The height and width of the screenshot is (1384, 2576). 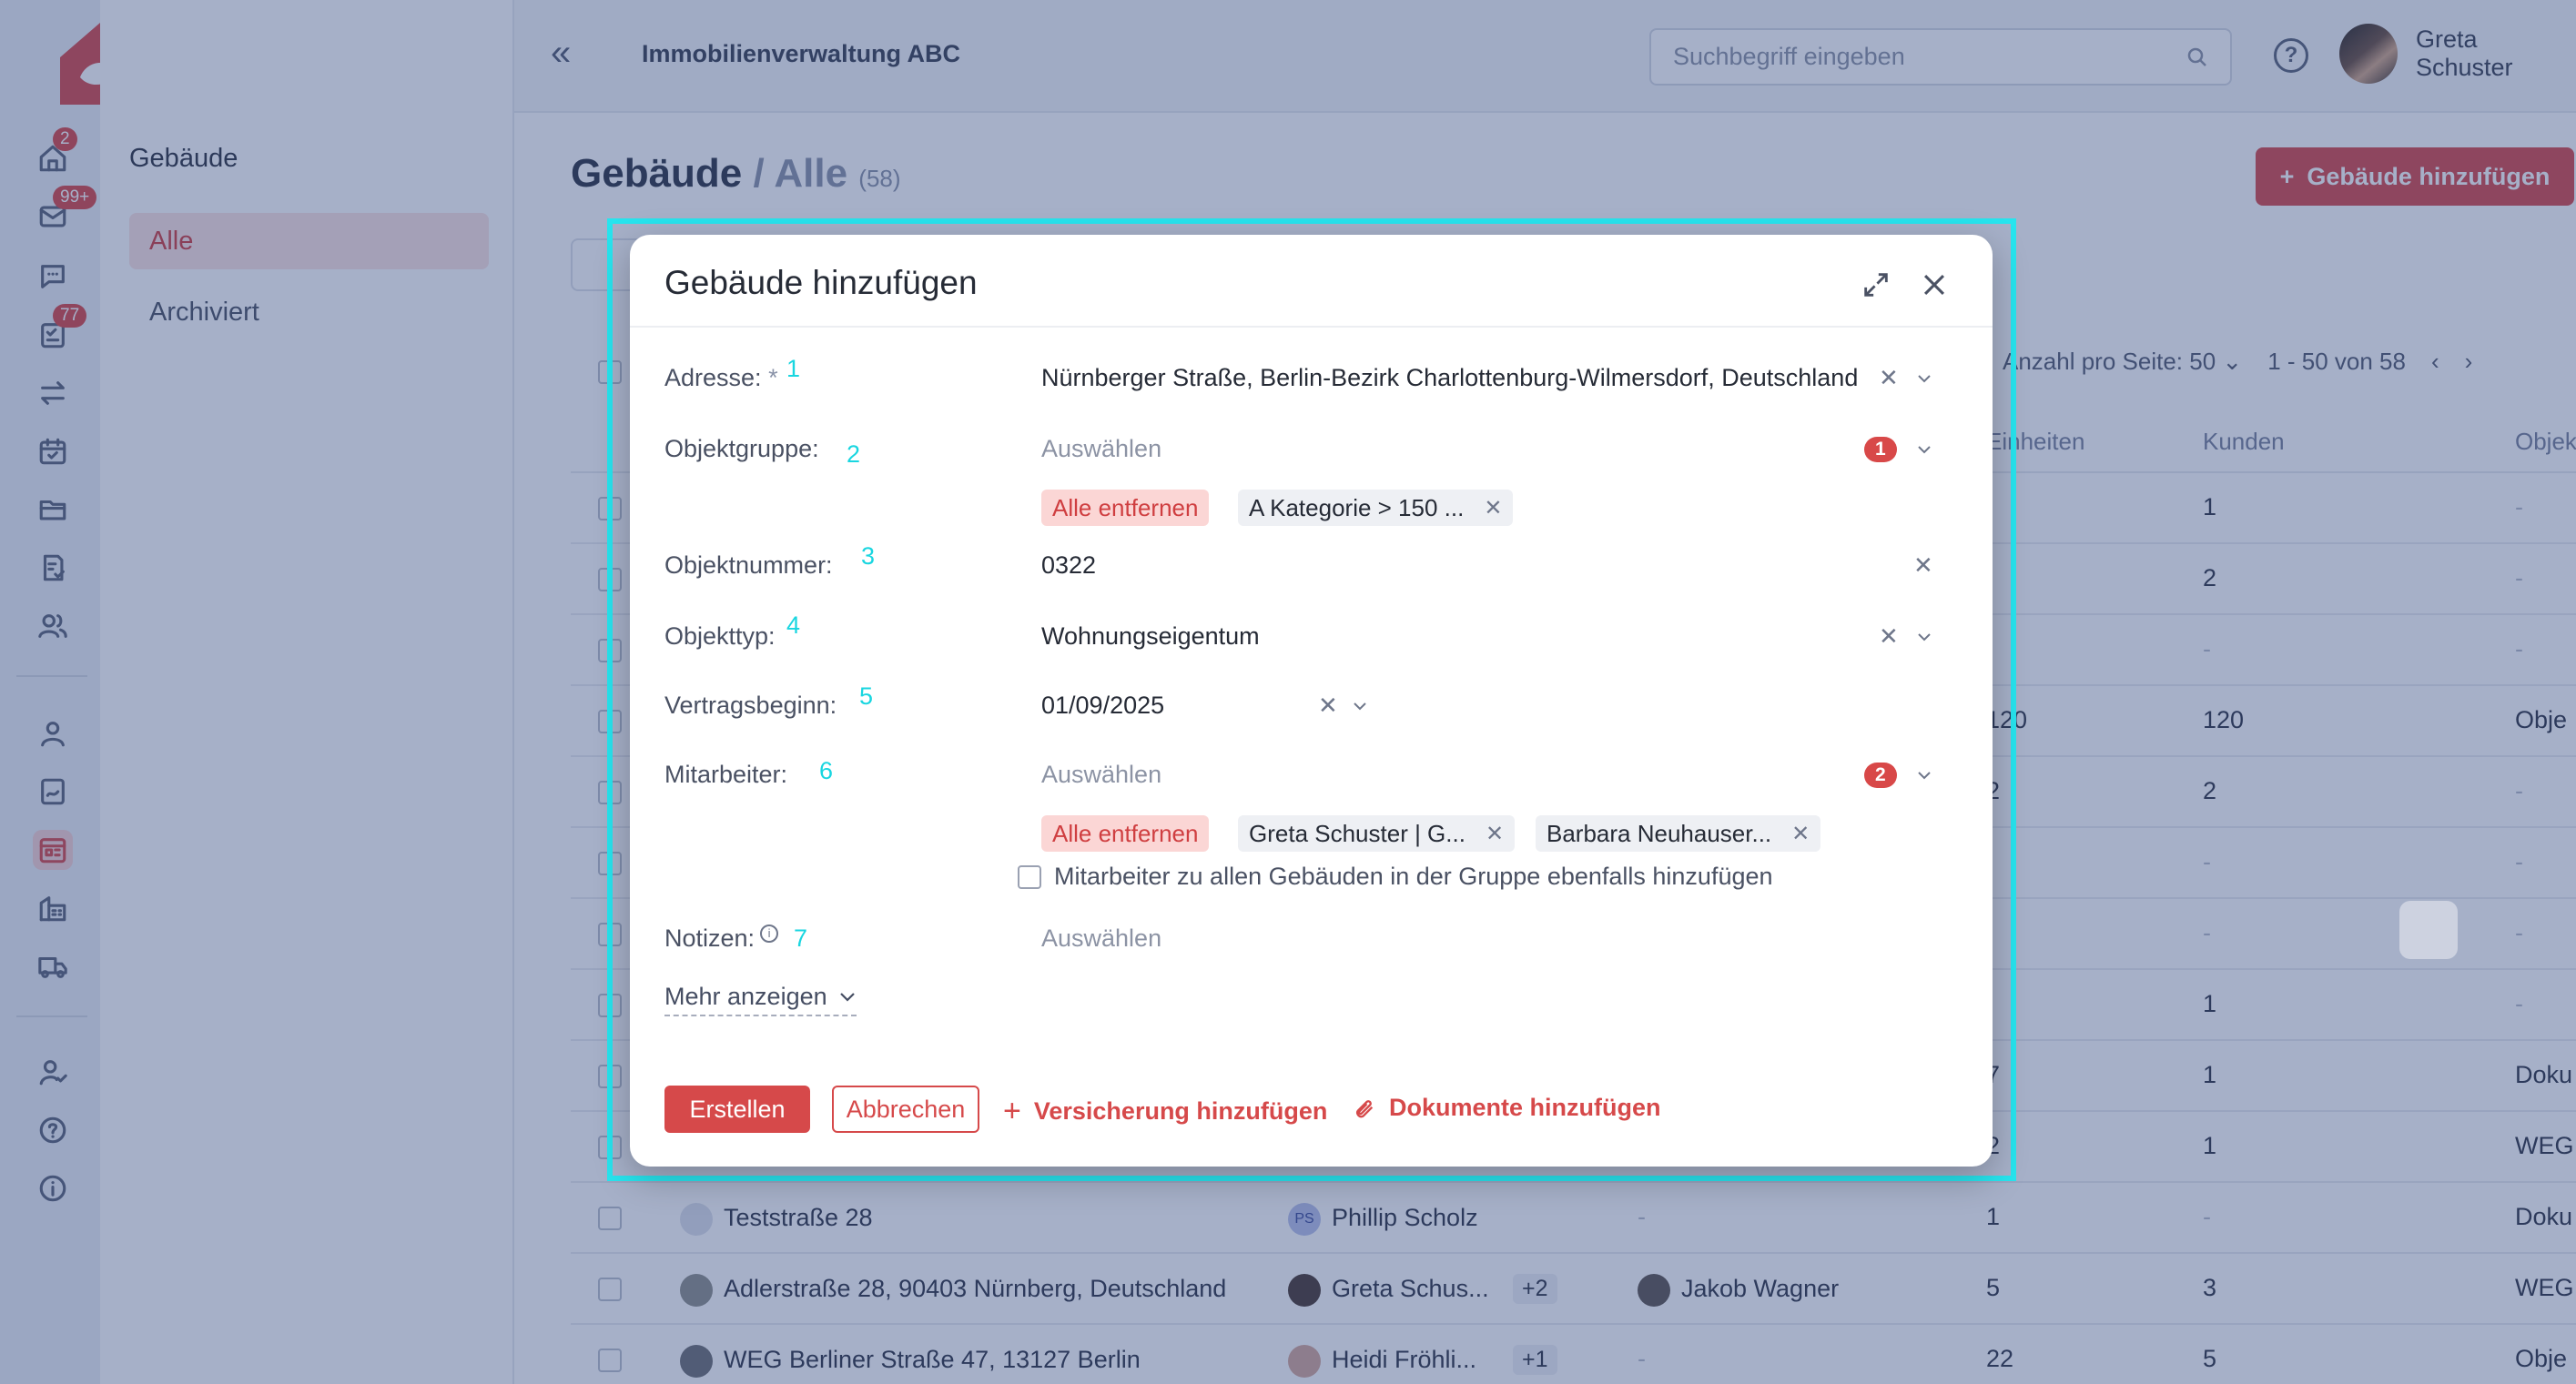 What do you see at coordinates (793, 369) in the screenshot?
I see `field-number: 1` at bounding box center [793, 369].